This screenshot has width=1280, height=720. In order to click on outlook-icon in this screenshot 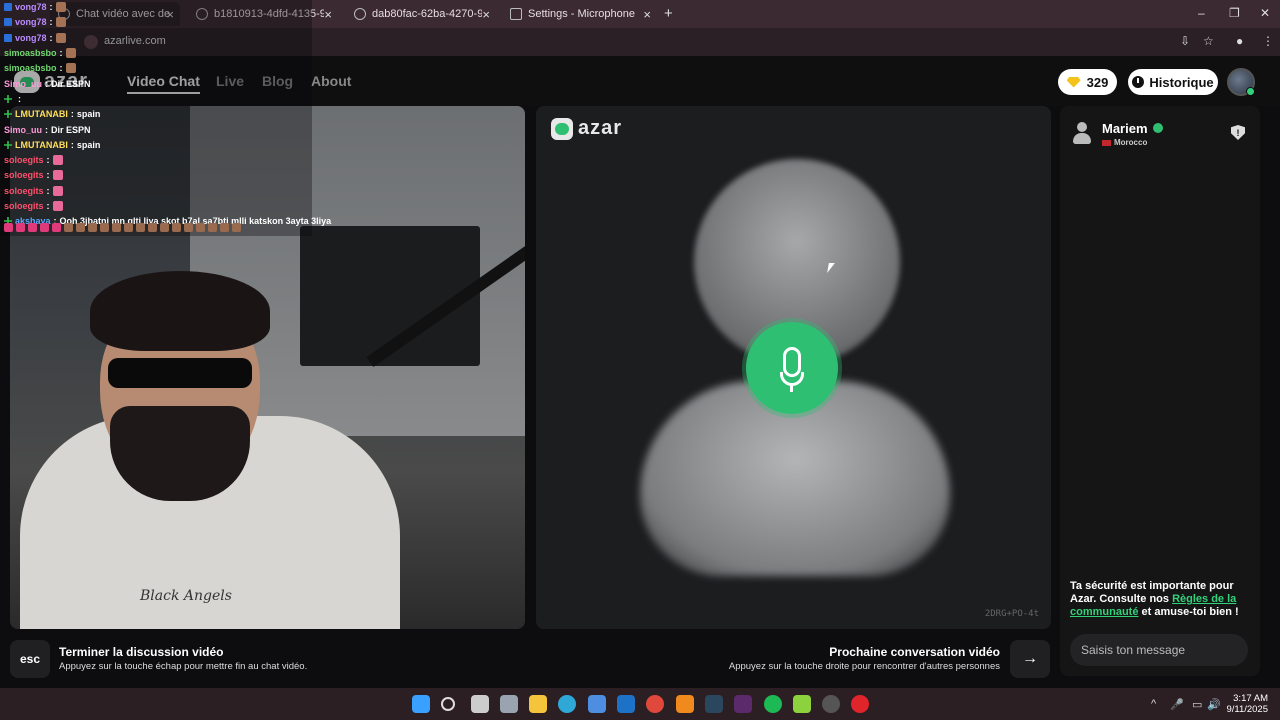, I will do `click(626, 704)`.